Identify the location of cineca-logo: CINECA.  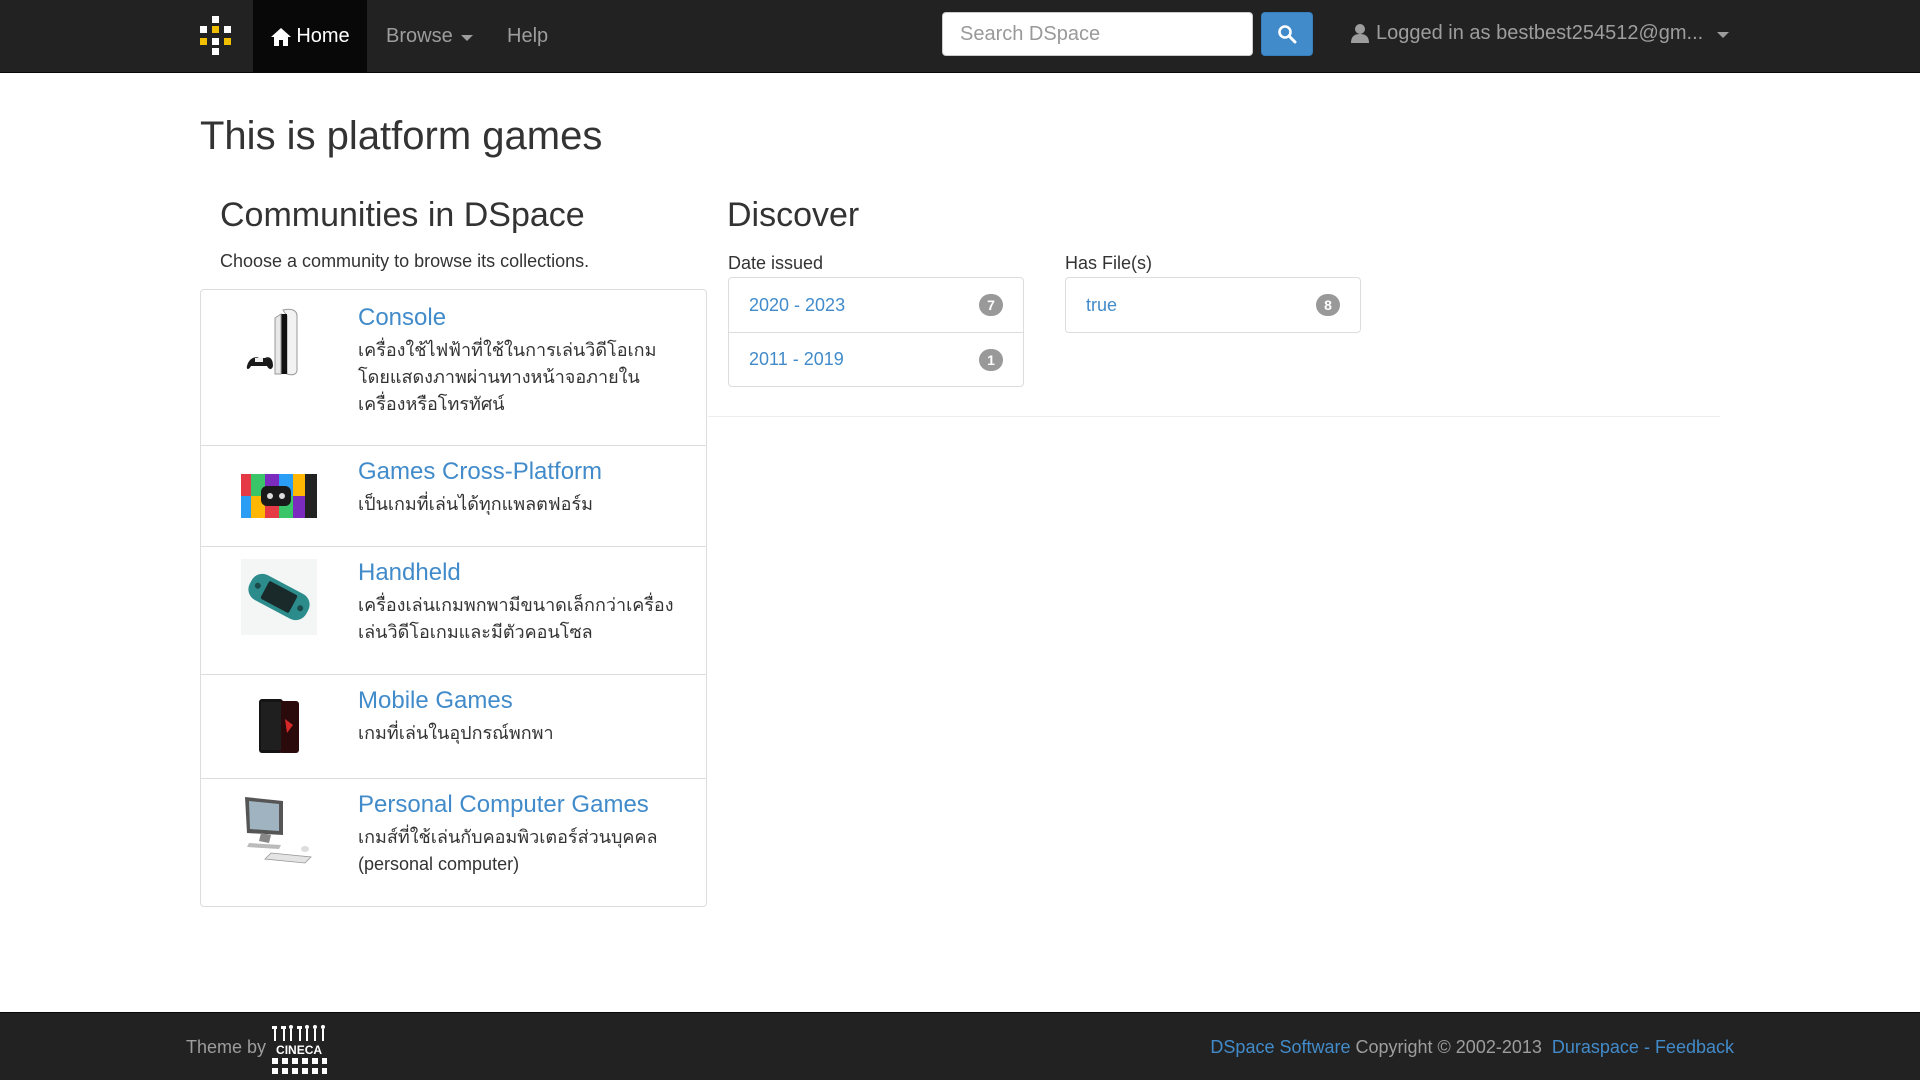
(299, 1051).